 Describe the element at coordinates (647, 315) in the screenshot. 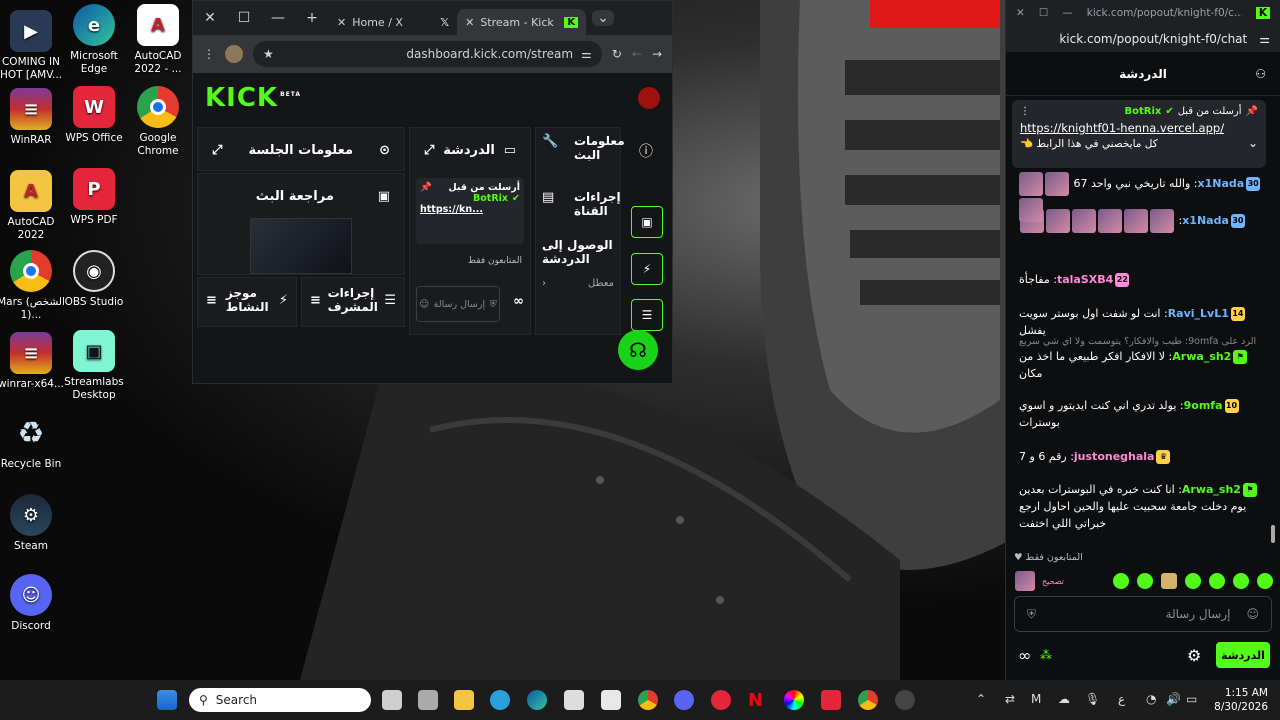

I see `notes-button: ☰` at that location.